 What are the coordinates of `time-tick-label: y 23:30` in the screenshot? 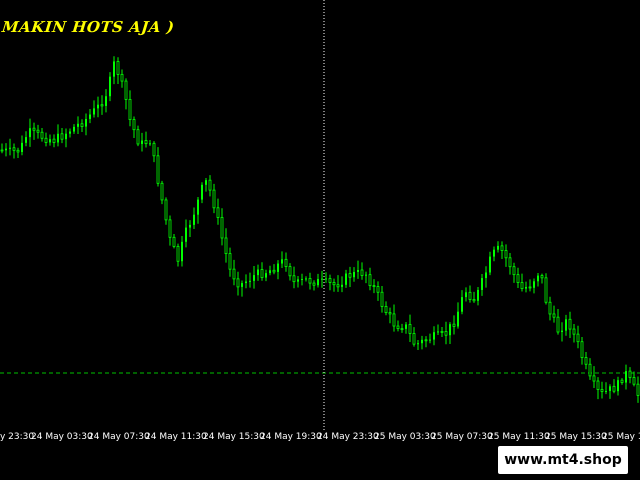 It's located at (17, 437).